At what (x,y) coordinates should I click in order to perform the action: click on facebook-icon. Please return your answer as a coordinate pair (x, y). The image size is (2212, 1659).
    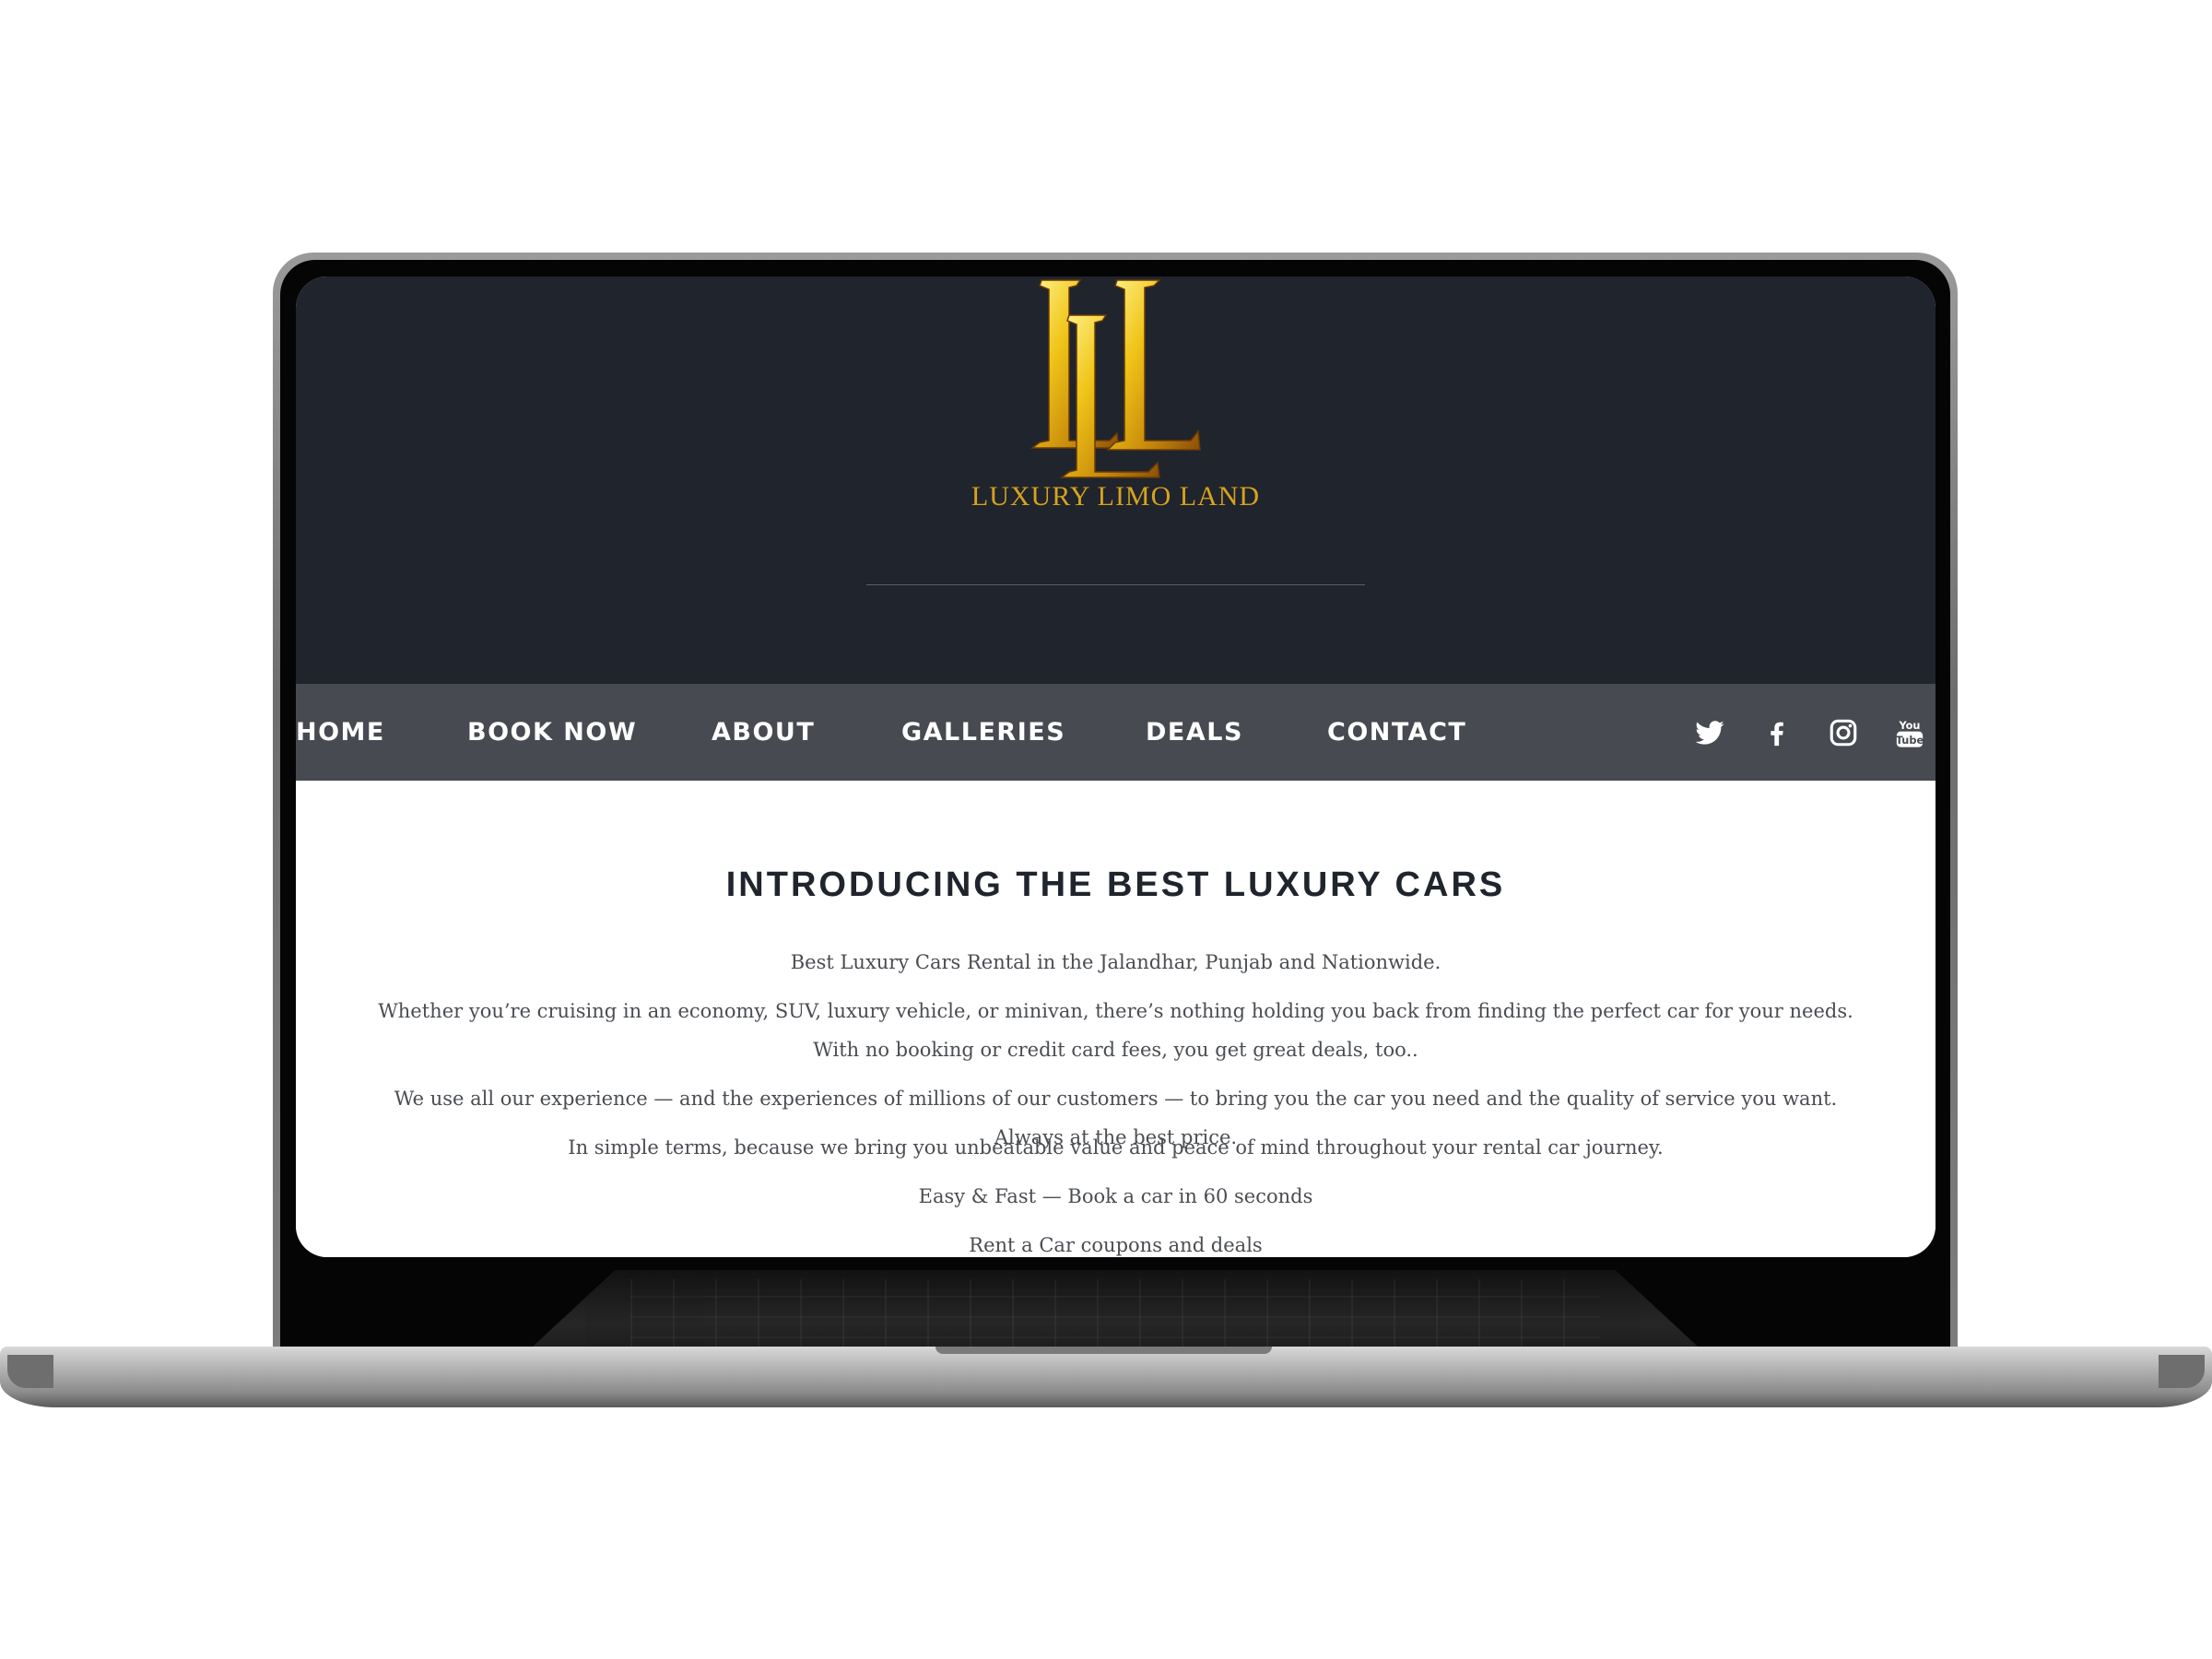
    Looking at the image, I should click on (1777, 732).